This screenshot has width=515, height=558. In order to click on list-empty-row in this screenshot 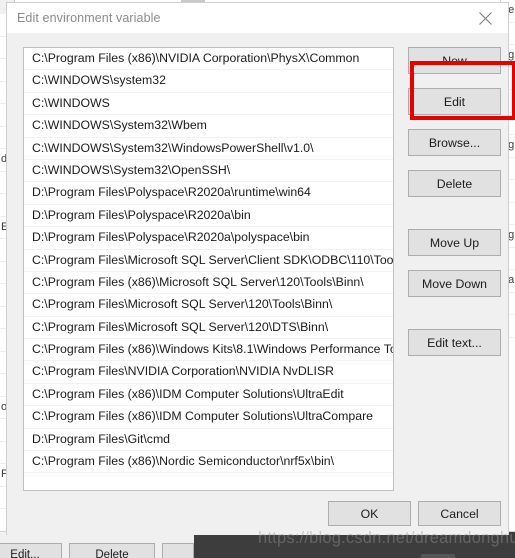, I will do `click(208, 481)`.